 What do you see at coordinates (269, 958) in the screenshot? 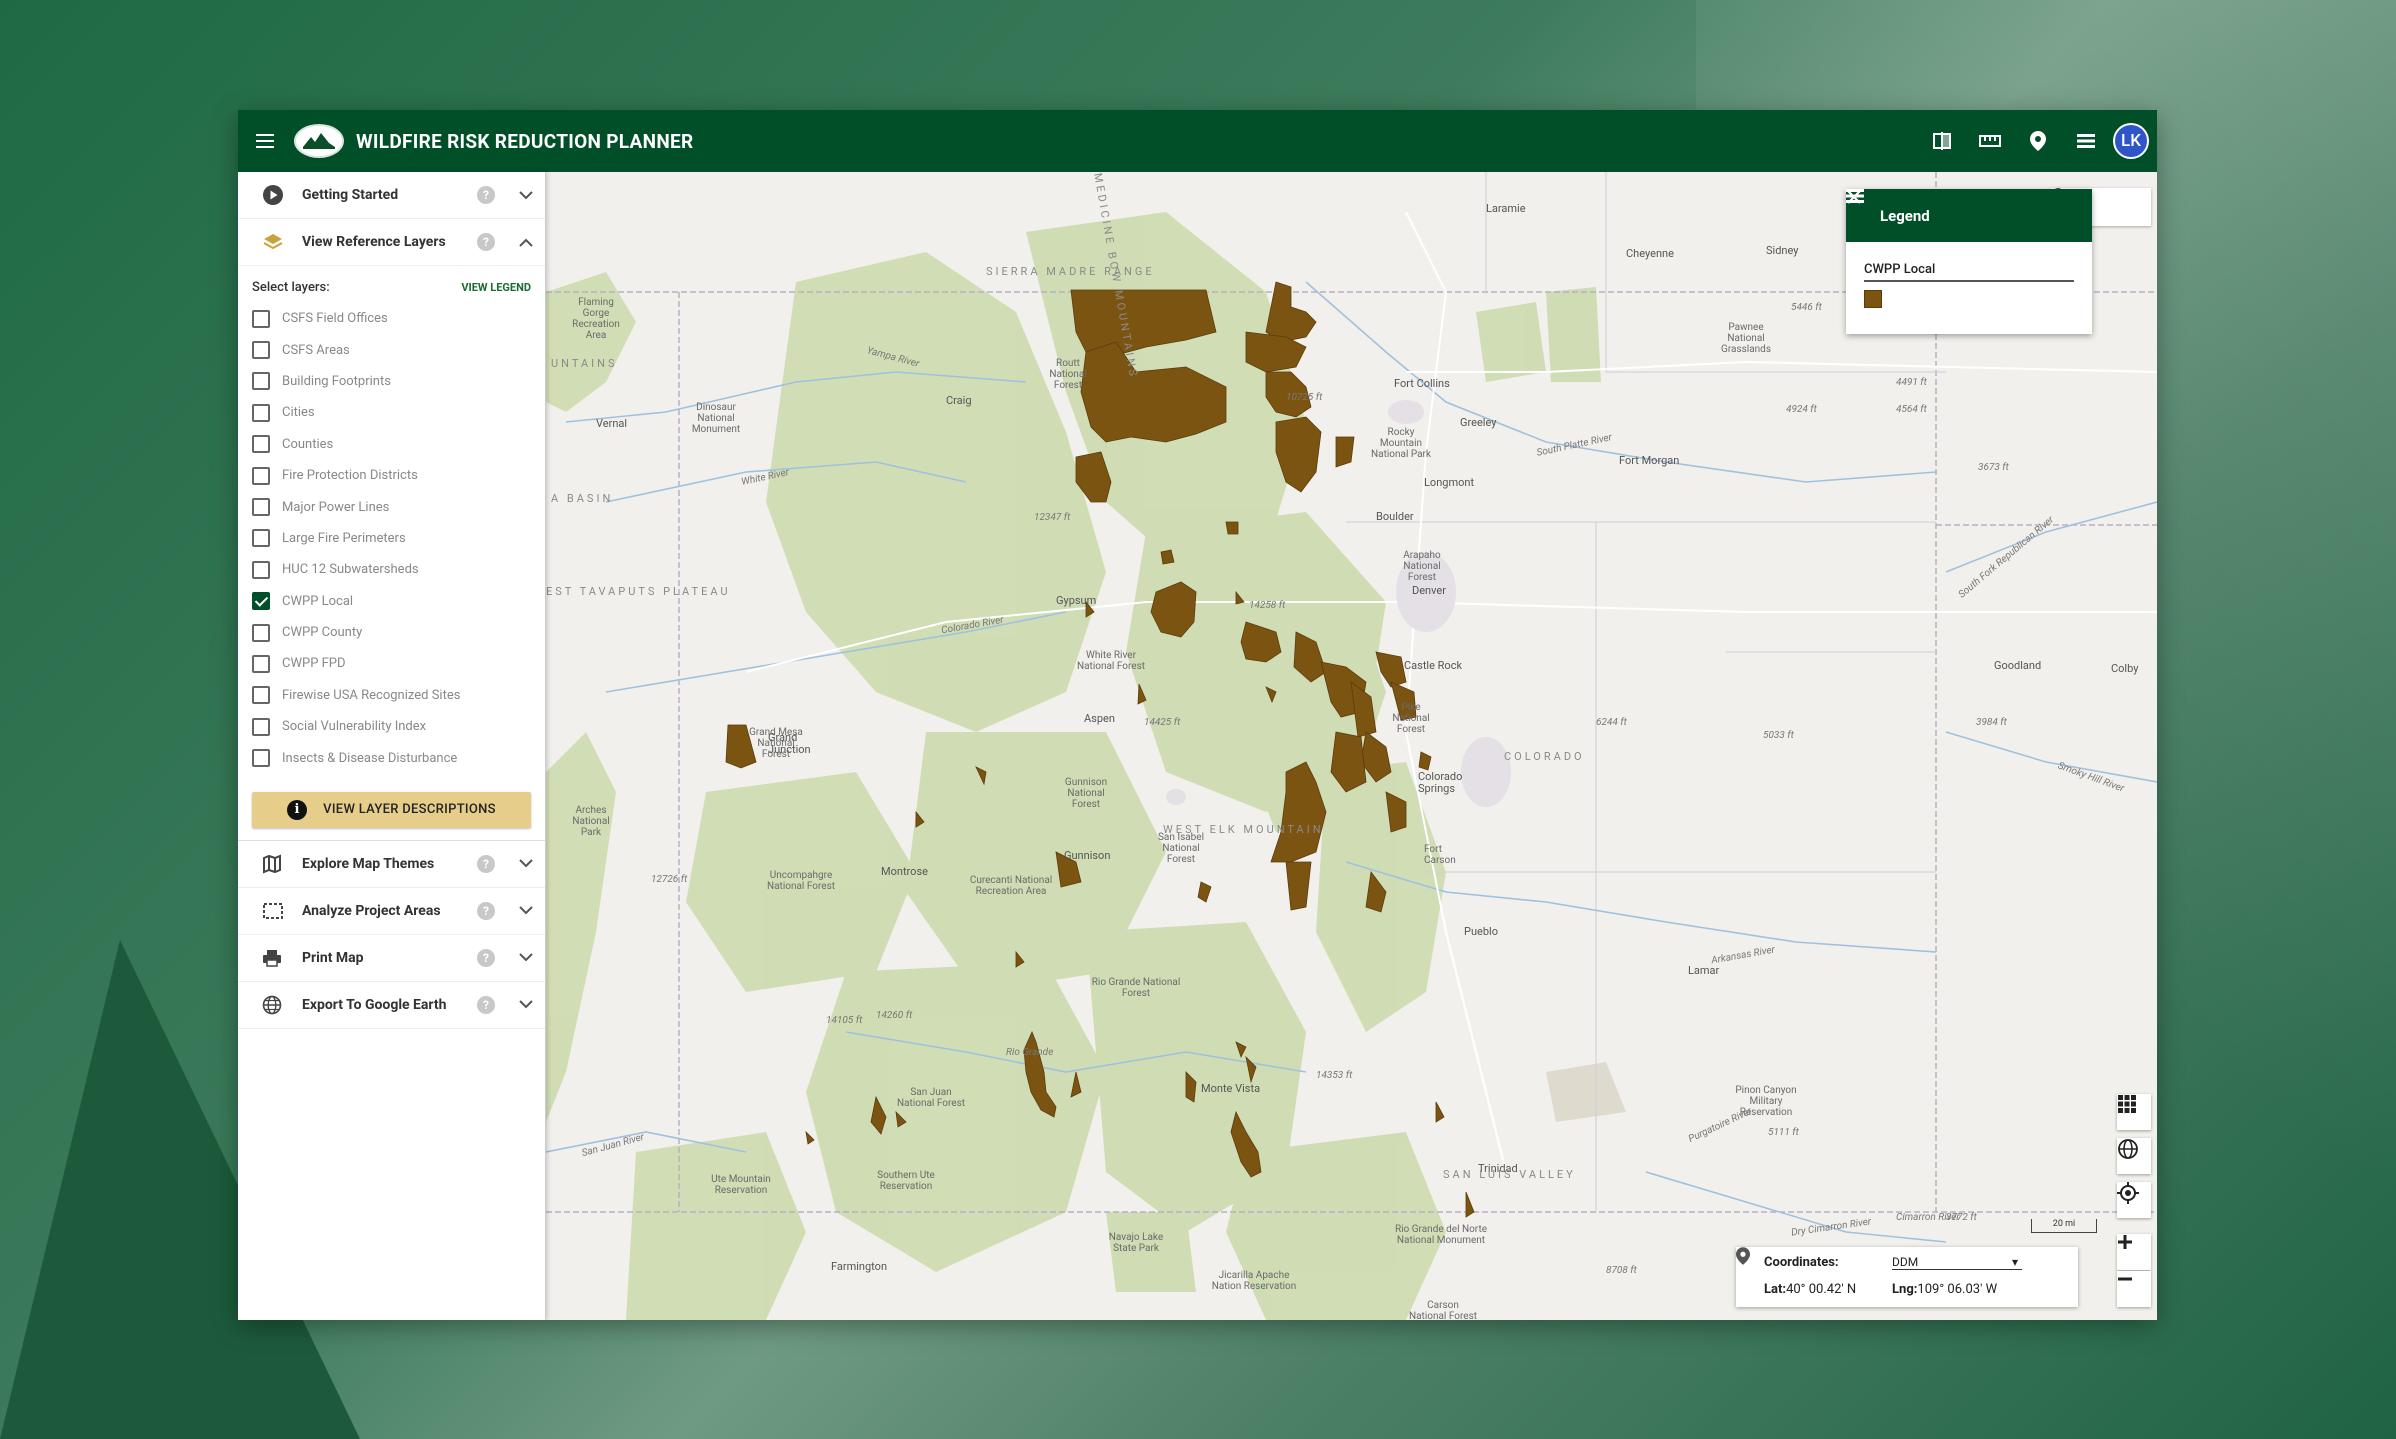
I see `printer-icon` at bounding box center [269, 958].